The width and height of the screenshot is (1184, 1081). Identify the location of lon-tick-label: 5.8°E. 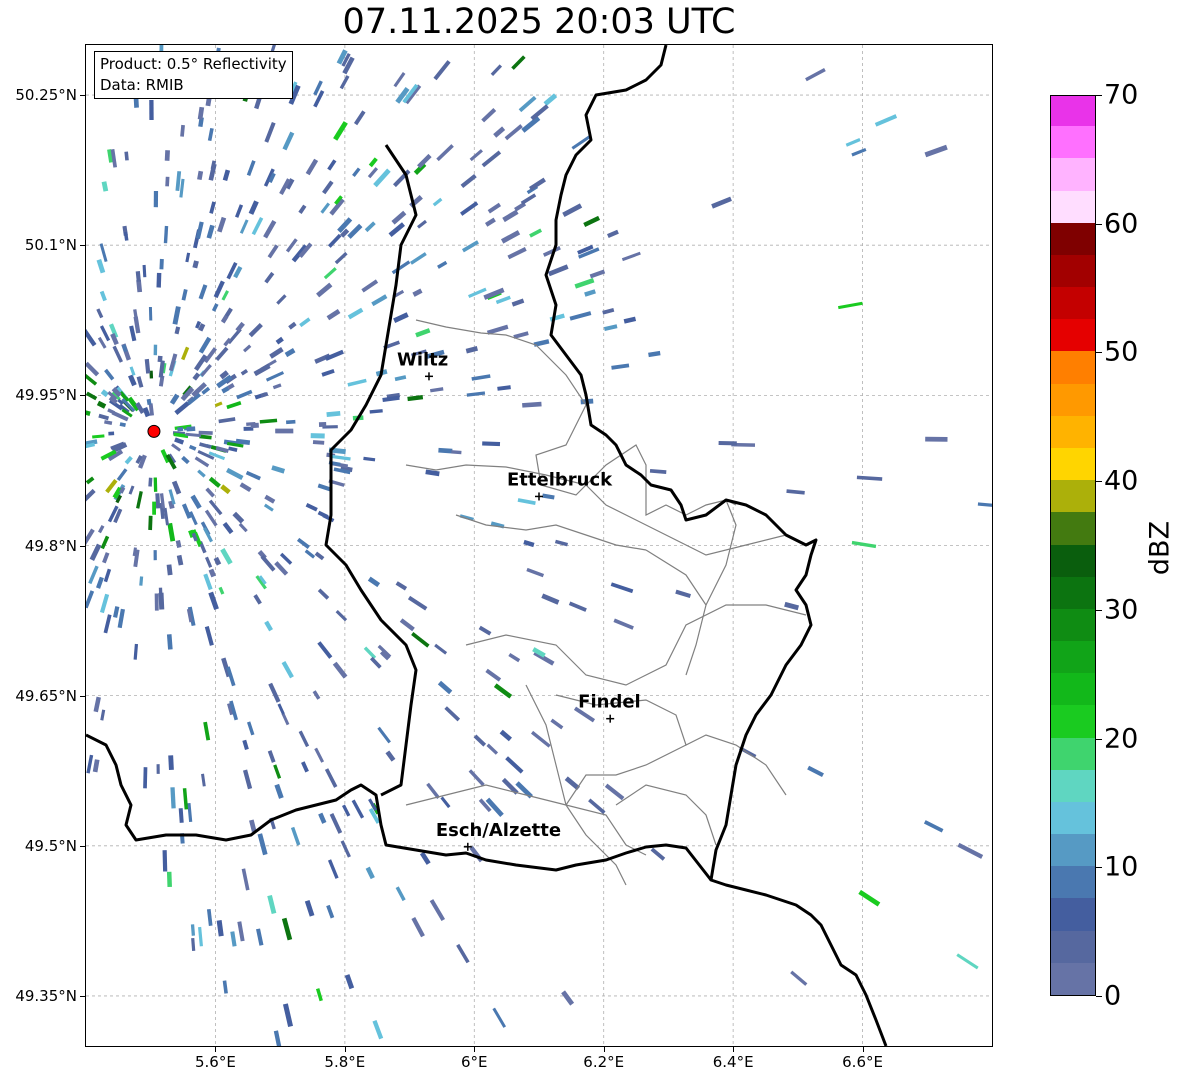
(345, 1062).